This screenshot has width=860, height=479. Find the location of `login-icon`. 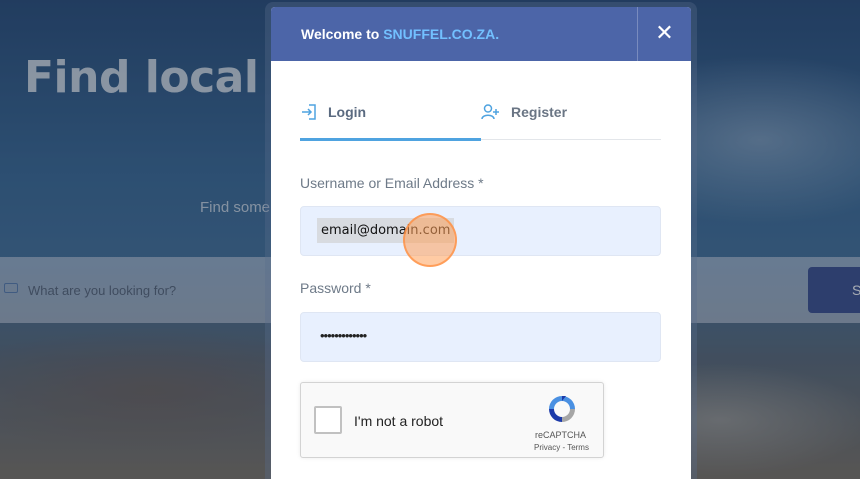

login-icon is located at coordinates (309, 112).